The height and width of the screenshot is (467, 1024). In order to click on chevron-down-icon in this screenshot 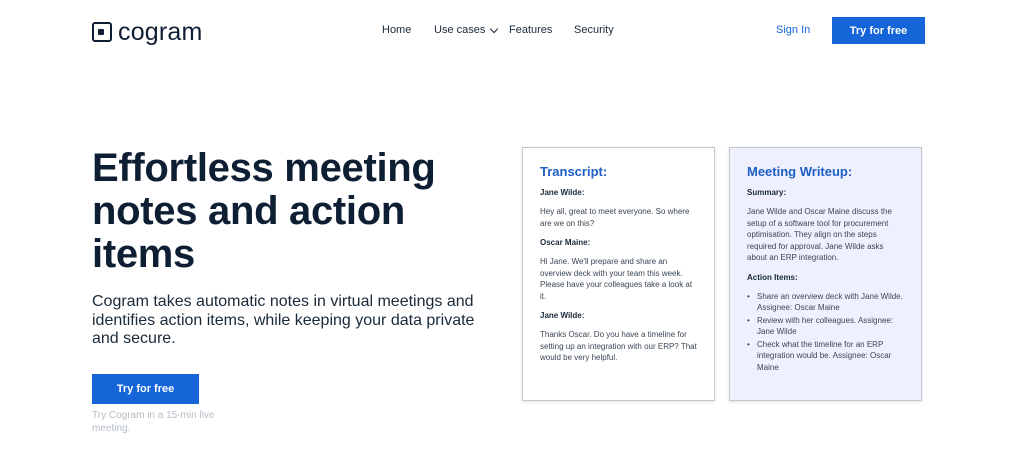, I will do `click(494, 28)`.